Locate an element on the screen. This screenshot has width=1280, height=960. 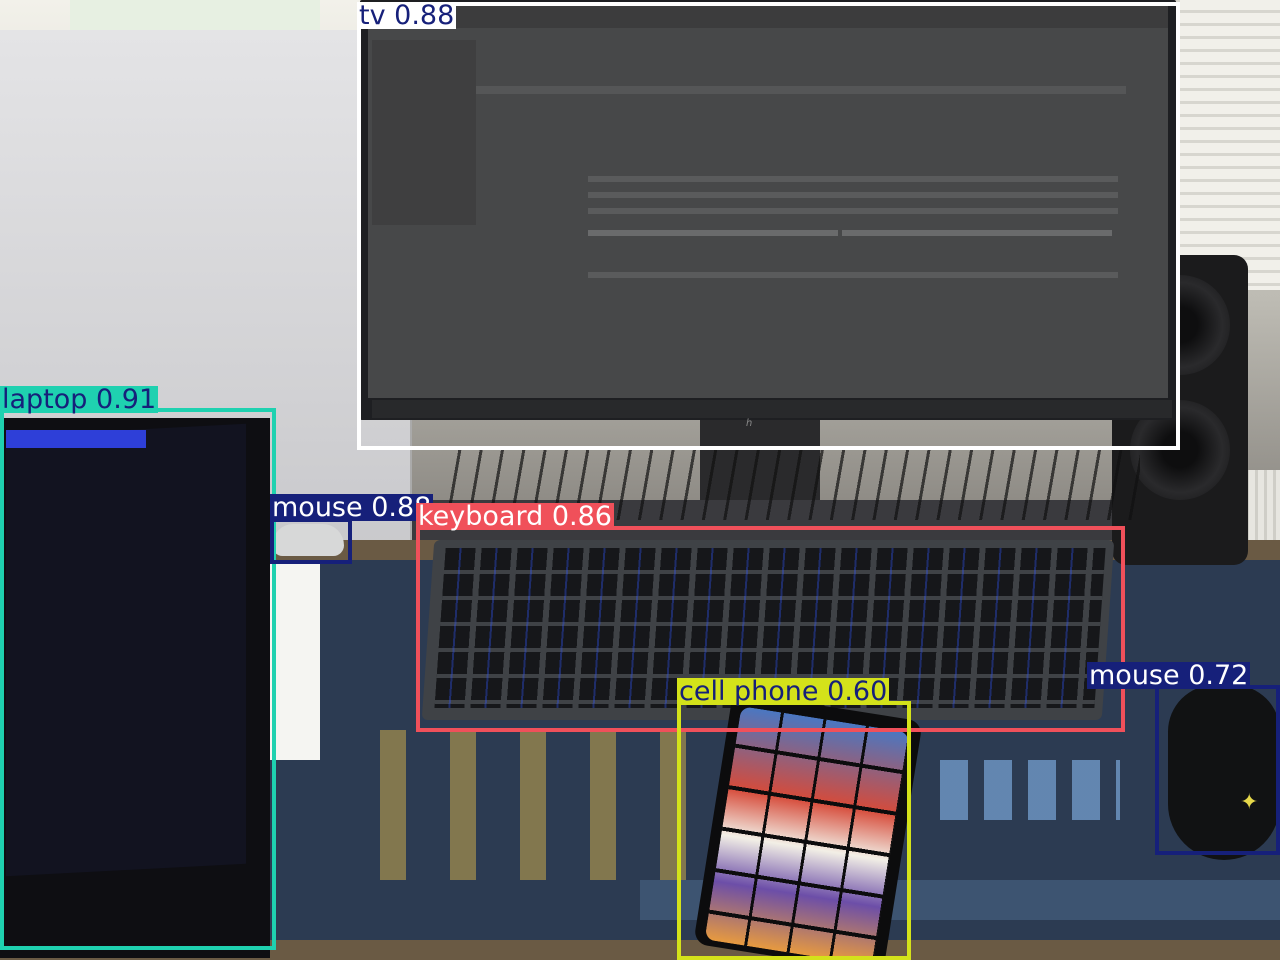
desk-mat-pattern is located at coordinates (540, 805).